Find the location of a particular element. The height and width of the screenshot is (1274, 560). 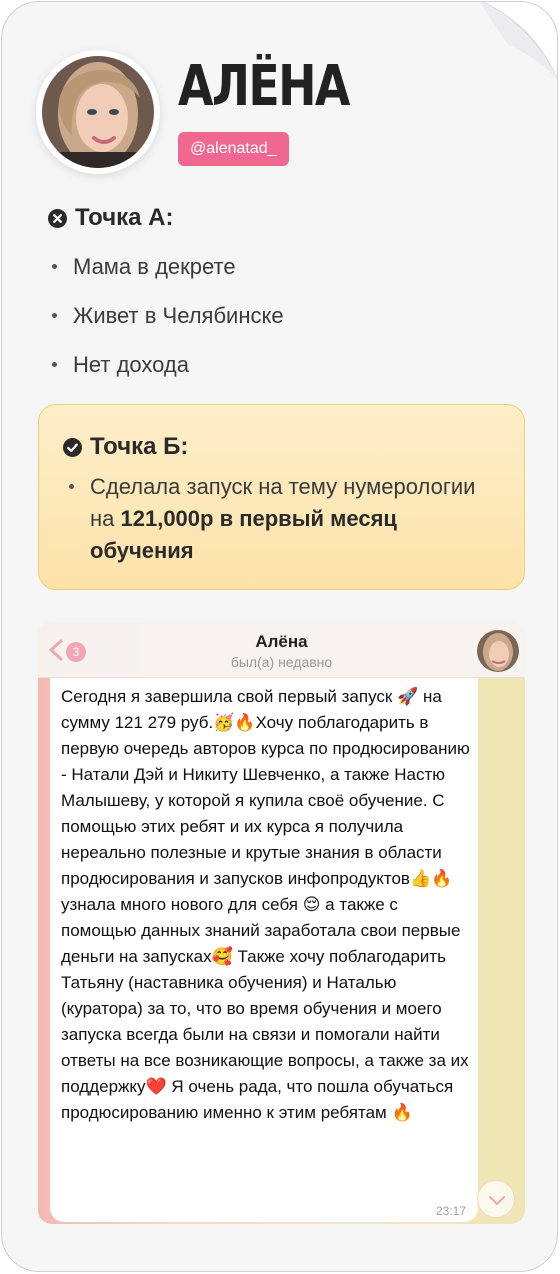

point-b-text-bold: 121,000р в первый месяц обучения is located at coordinates (243, 534).